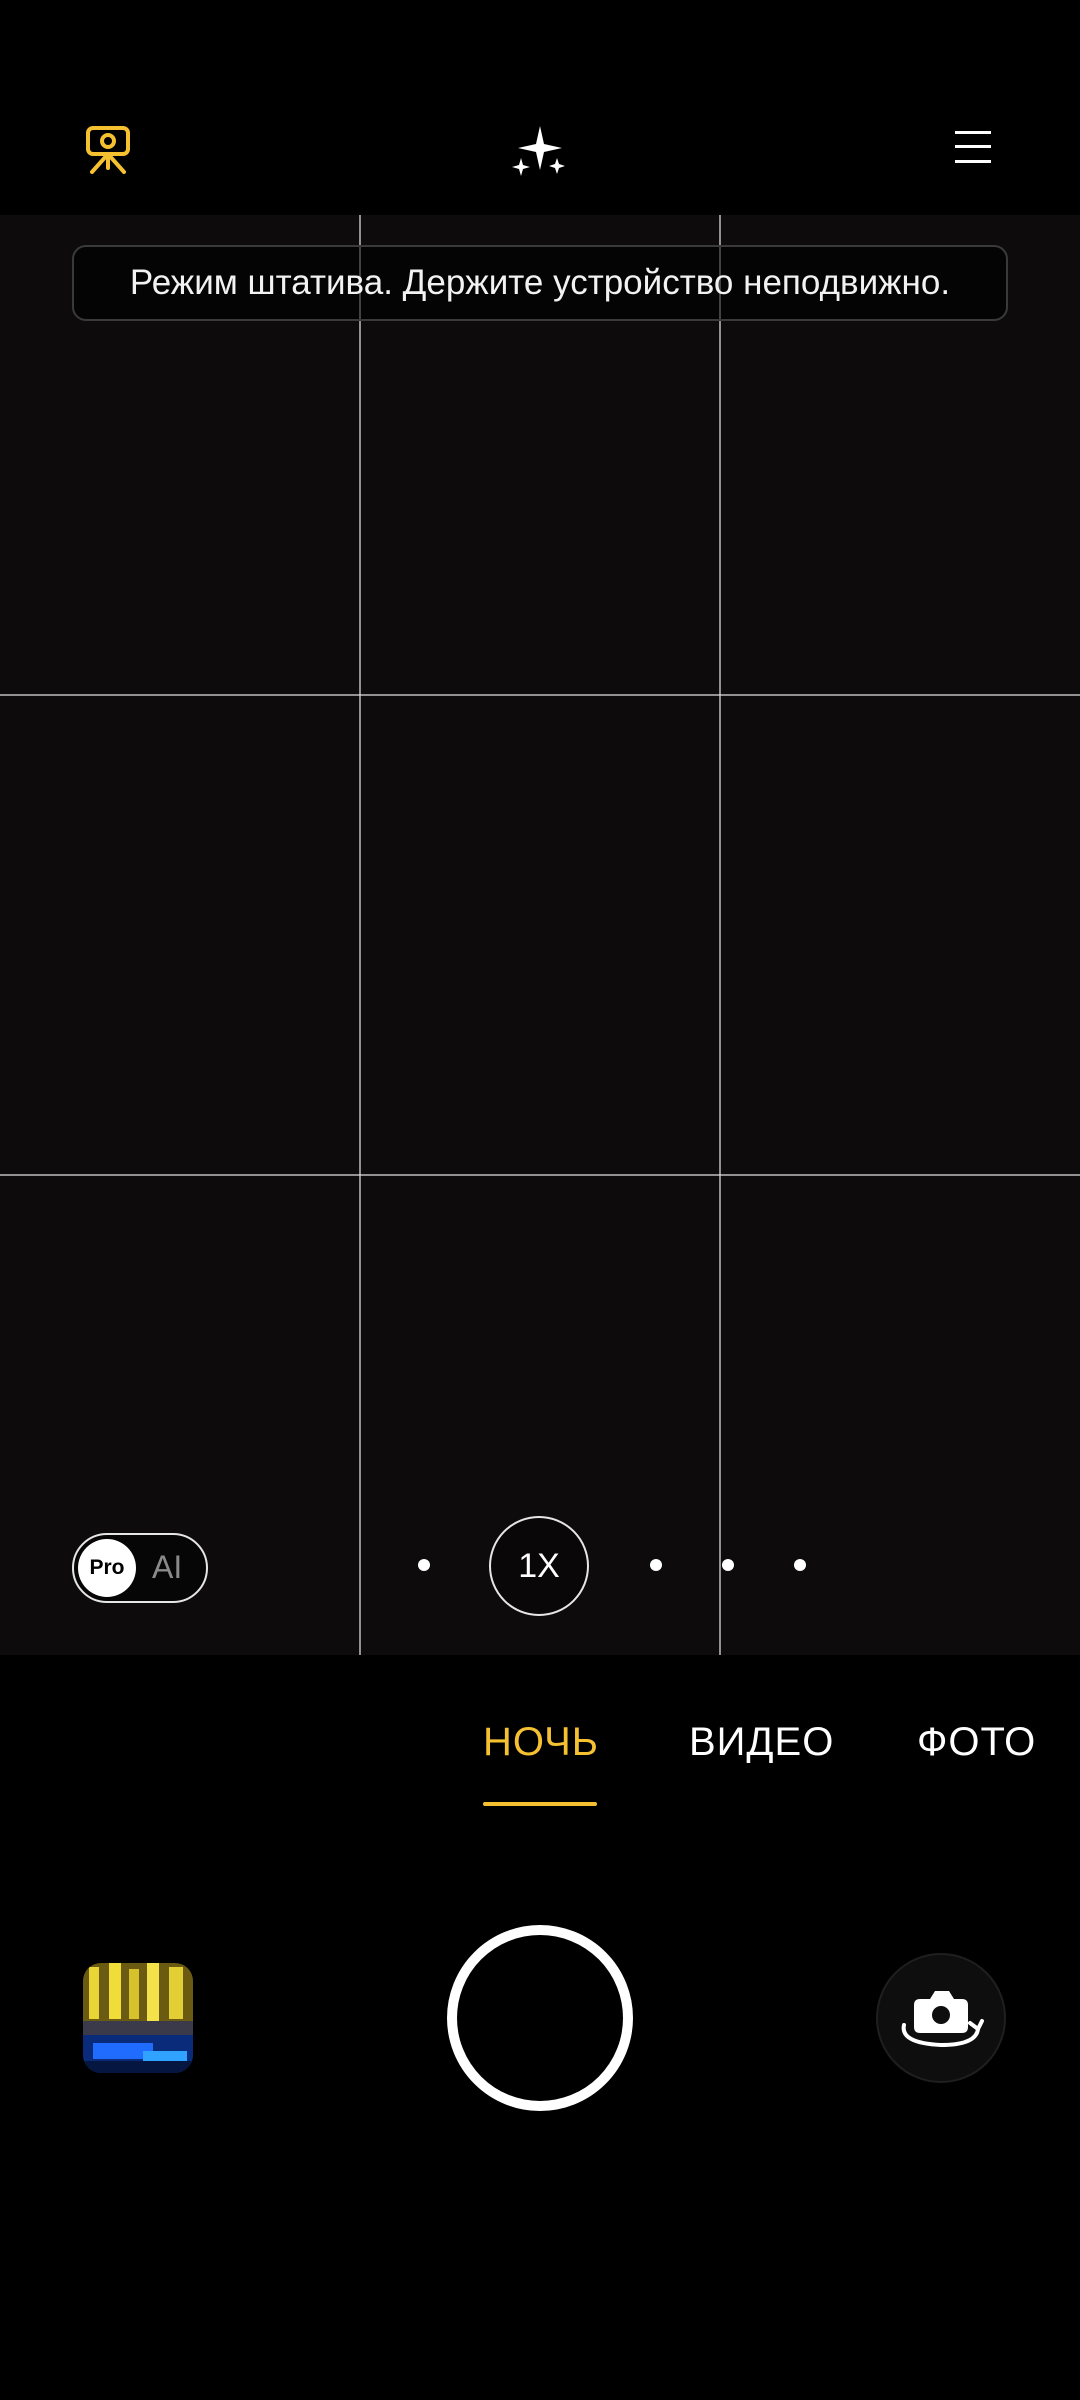  I want to click on zoom-button: 1X, so click(539, 1566).